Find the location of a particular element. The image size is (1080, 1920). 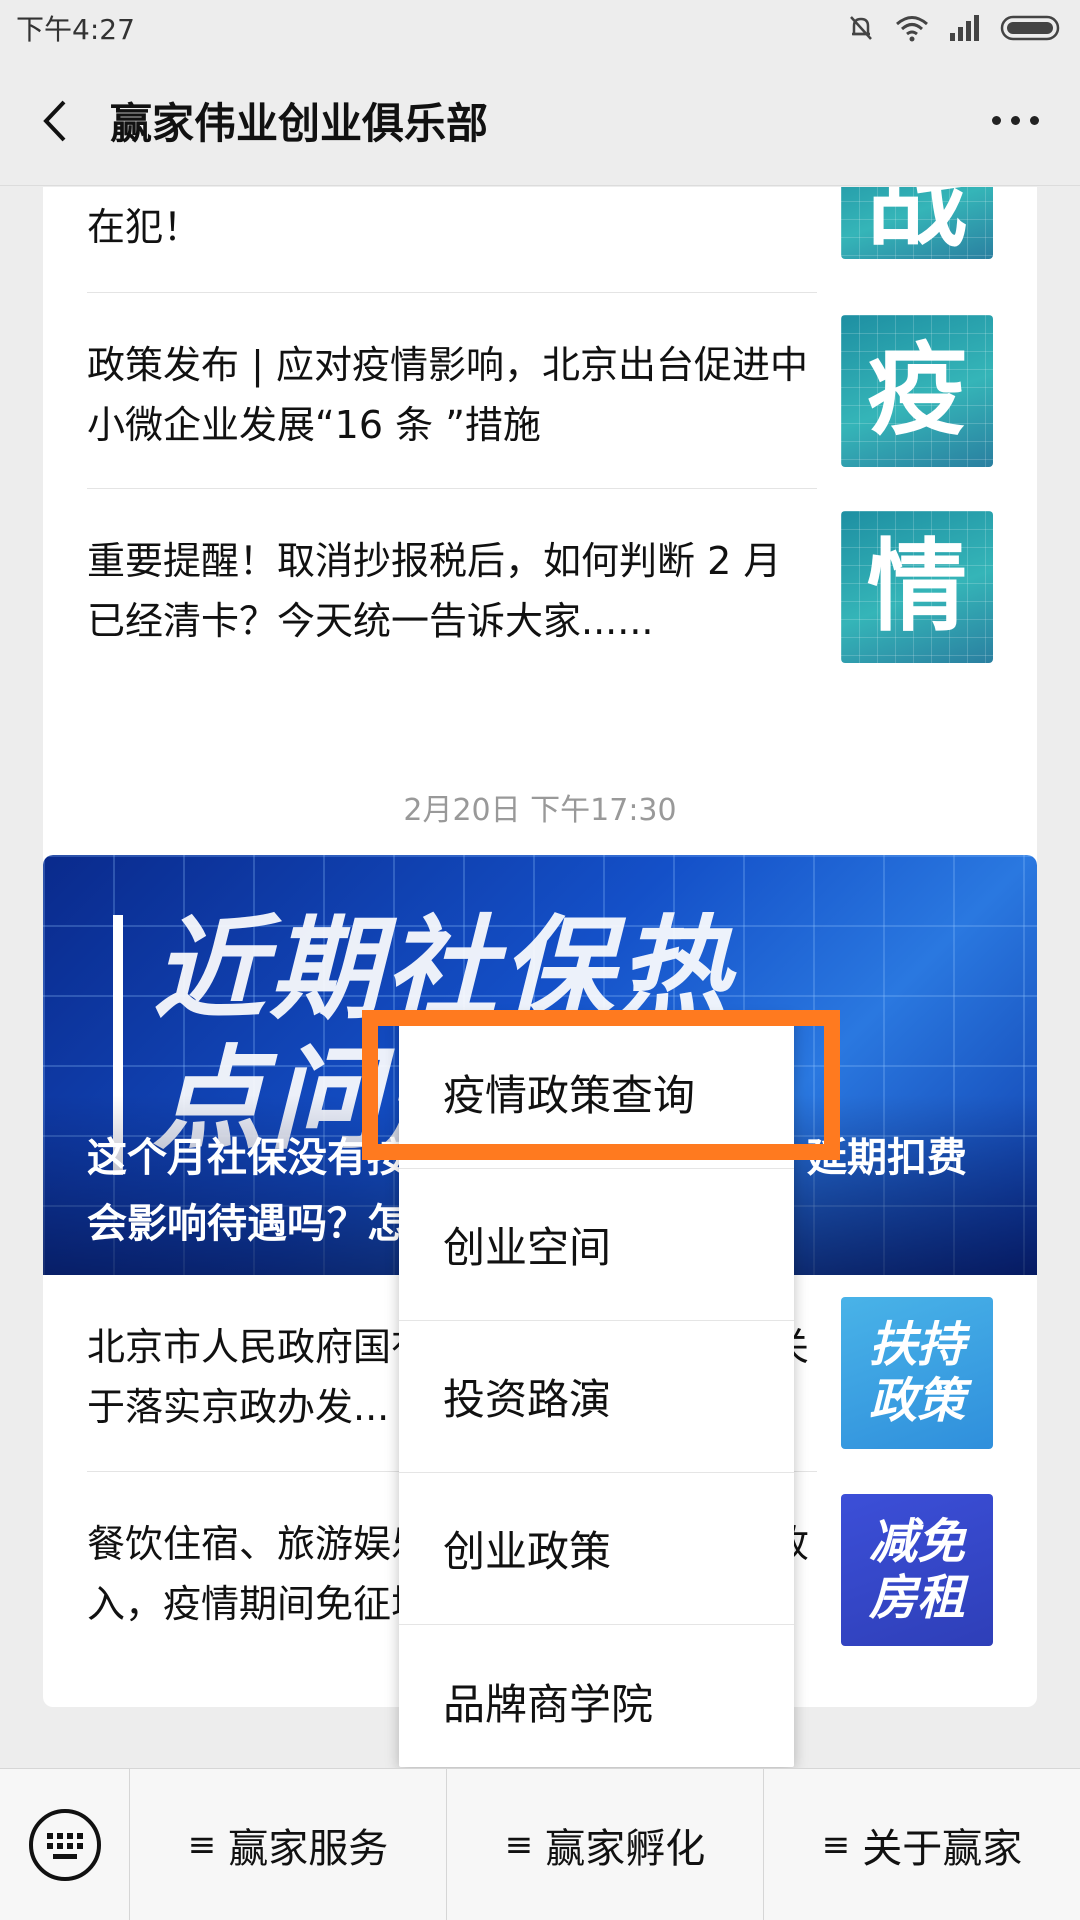

submenu-item-startup-space: 创业空间 is located at coordinates (596, 1245).